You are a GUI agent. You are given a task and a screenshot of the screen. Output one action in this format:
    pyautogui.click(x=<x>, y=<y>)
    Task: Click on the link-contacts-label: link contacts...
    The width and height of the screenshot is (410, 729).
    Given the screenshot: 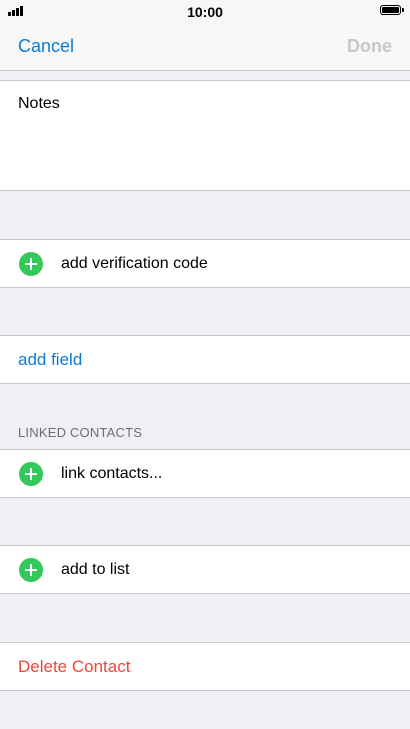 What is the action you would take?
    pyautogui.click(x=112, y=473)
    